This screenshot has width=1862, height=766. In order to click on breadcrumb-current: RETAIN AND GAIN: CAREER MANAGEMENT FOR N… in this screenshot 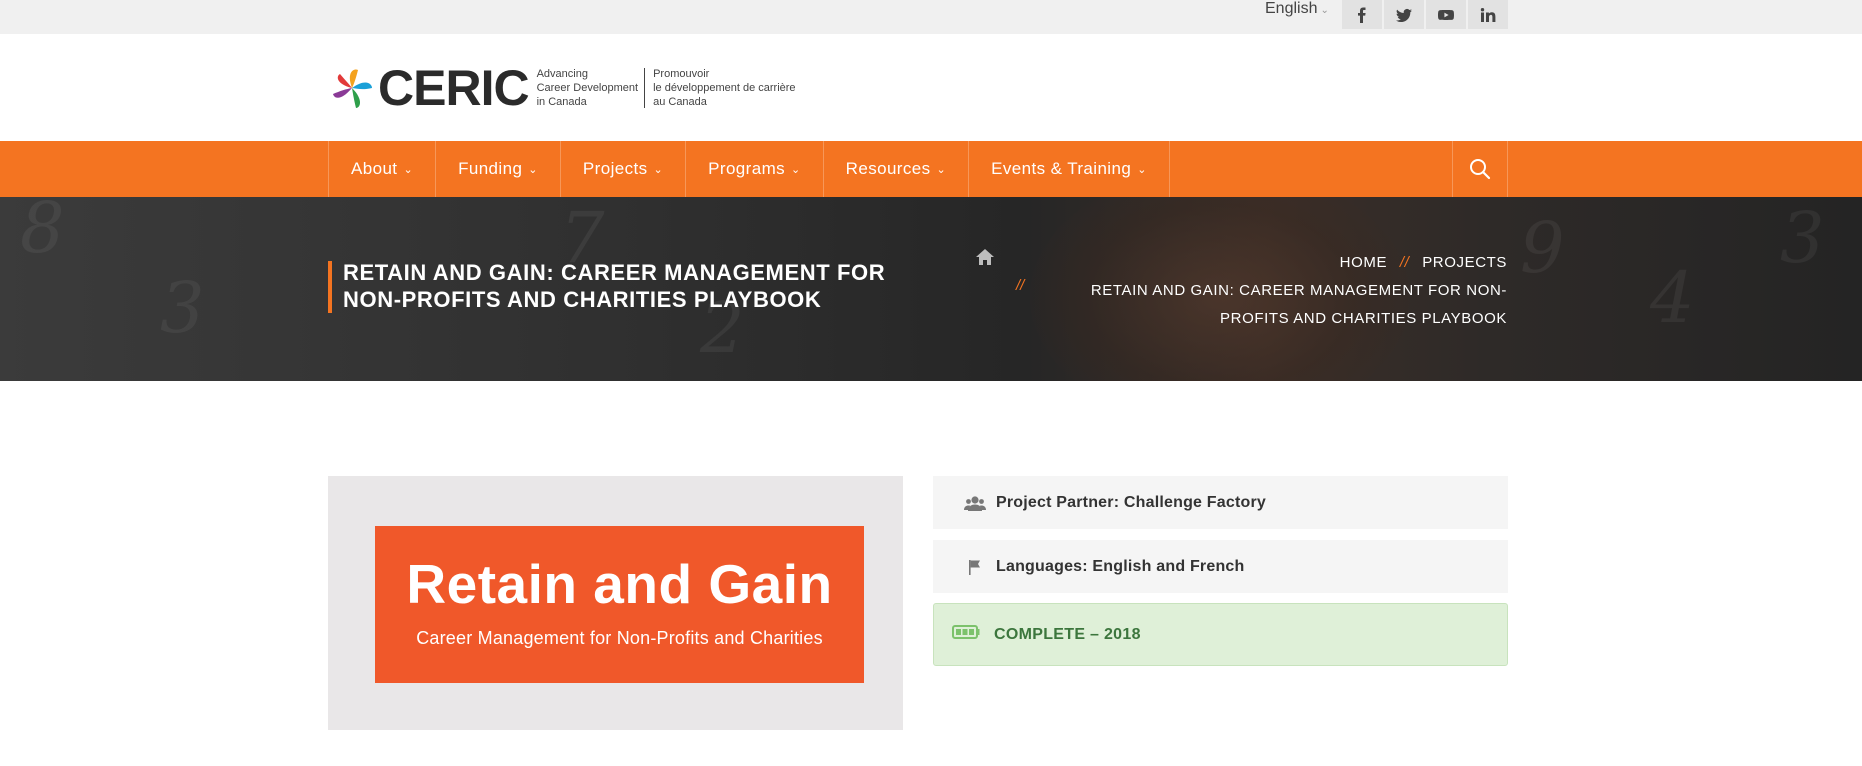, I will do `click(1298, 290)`.